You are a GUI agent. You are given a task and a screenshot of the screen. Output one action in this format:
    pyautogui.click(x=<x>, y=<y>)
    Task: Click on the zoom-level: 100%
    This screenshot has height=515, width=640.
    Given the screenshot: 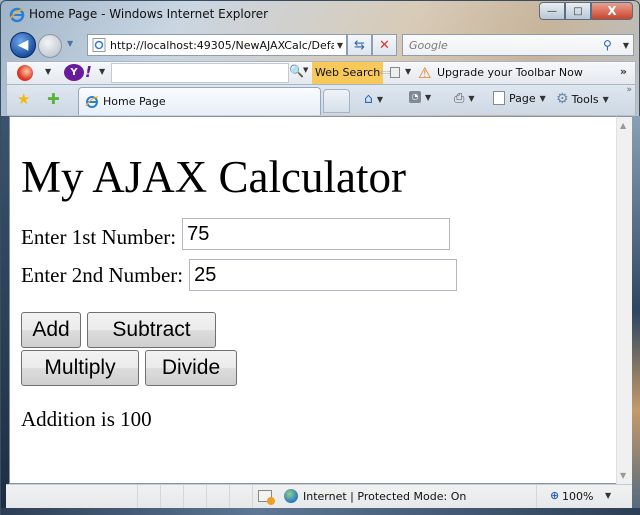 What is the action you would take?
    pyautogui.click(x=577, y=496)
    